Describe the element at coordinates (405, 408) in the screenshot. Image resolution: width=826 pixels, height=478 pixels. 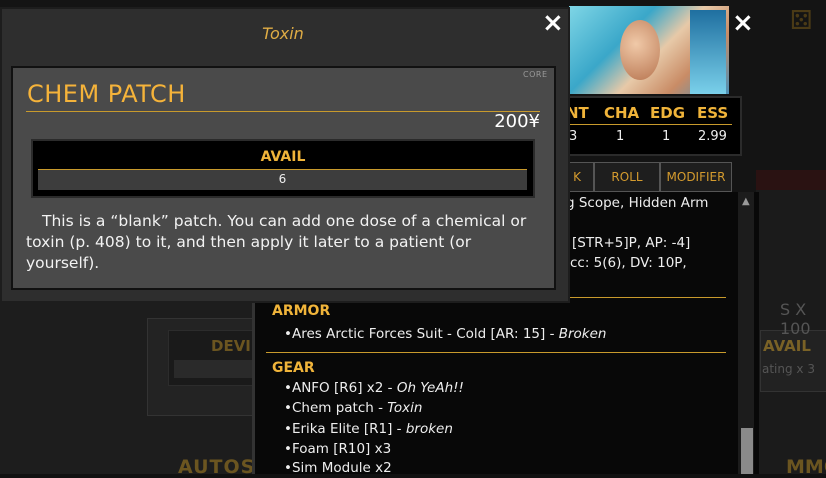
I see `list-item-note: Toxin` at that location.